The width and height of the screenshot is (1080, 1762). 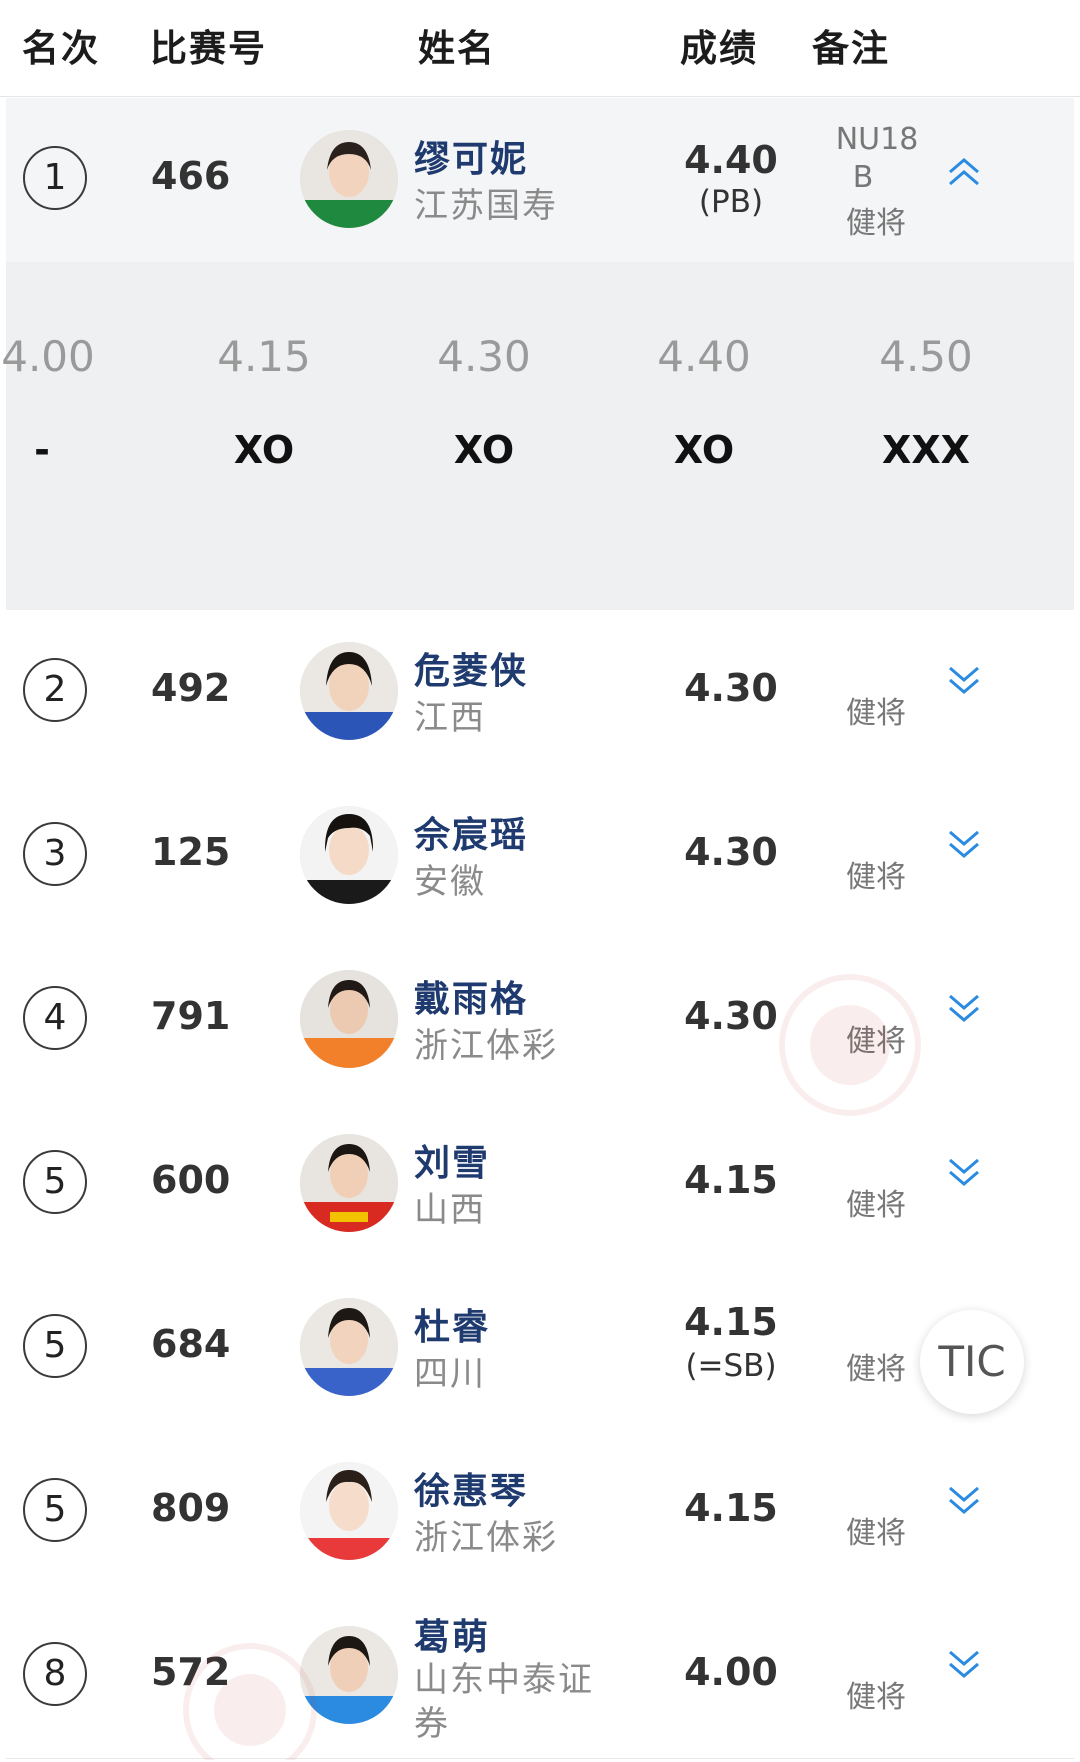 What do you see at coordinates (540, 1184) in the screenshot?
I see `table-row: 5 600 刘雪 山西 4.15 健将` at bounding box center [540, 1184].